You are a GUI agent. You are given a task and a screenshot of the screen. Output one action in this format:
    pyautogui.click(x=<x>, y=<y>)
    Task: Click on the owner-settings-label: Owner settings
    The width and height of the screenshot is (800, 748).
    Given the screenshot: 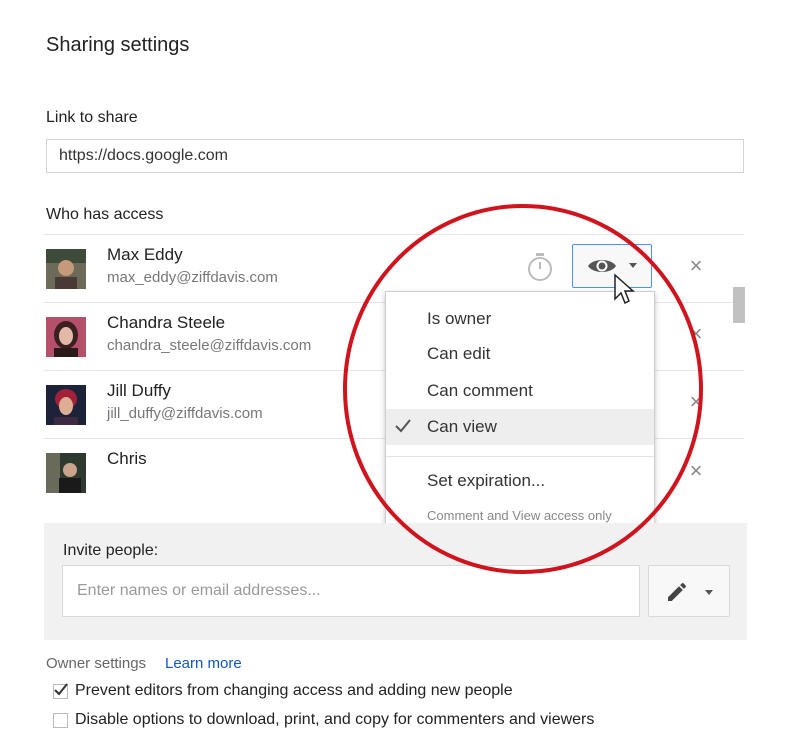 What is the action you would take?
    pyautogui.click(x=96, y=663)
    